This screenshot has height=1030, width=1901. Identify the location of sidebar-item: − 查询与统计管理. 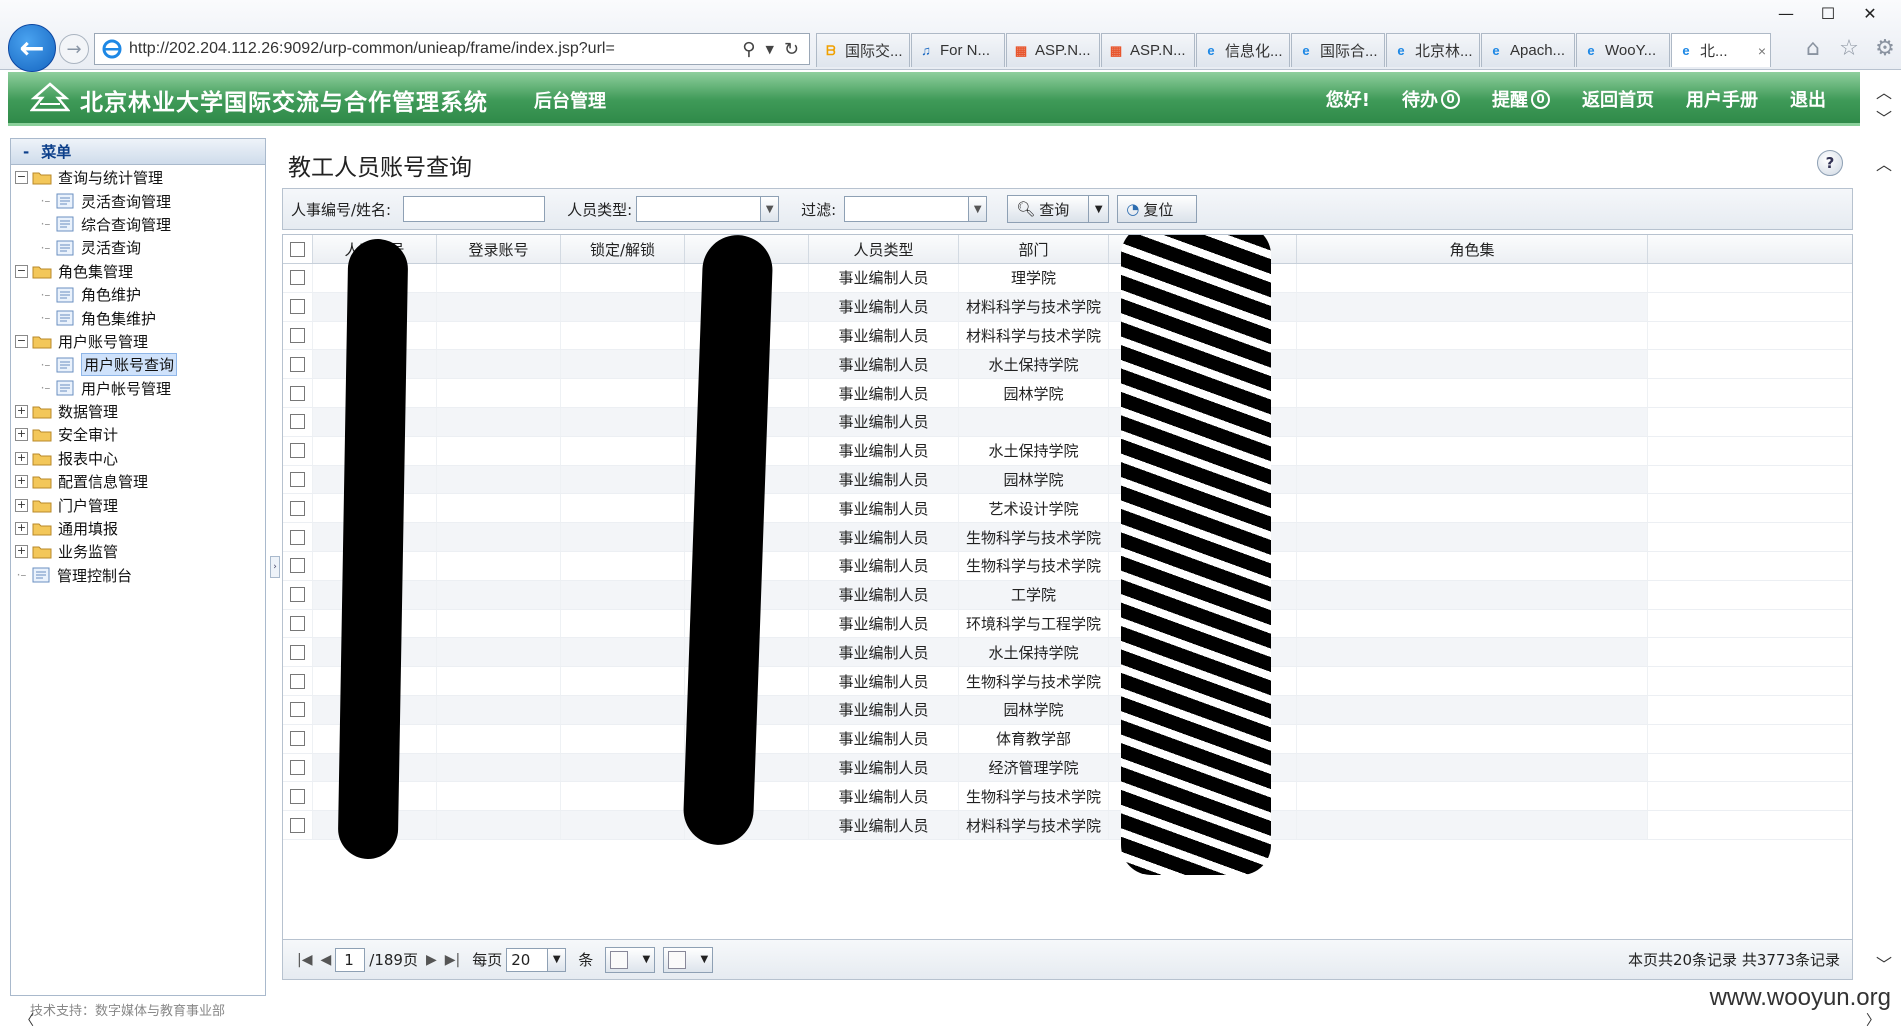
(138, 177).